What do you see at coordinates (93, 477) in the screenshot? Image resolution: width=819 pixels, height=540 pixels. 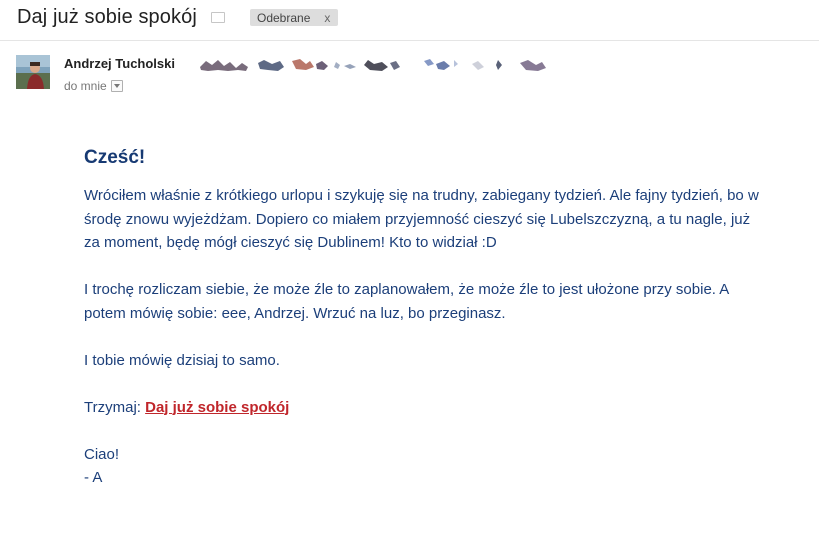 I see `signature: - A` at bounding box center [93, 477].